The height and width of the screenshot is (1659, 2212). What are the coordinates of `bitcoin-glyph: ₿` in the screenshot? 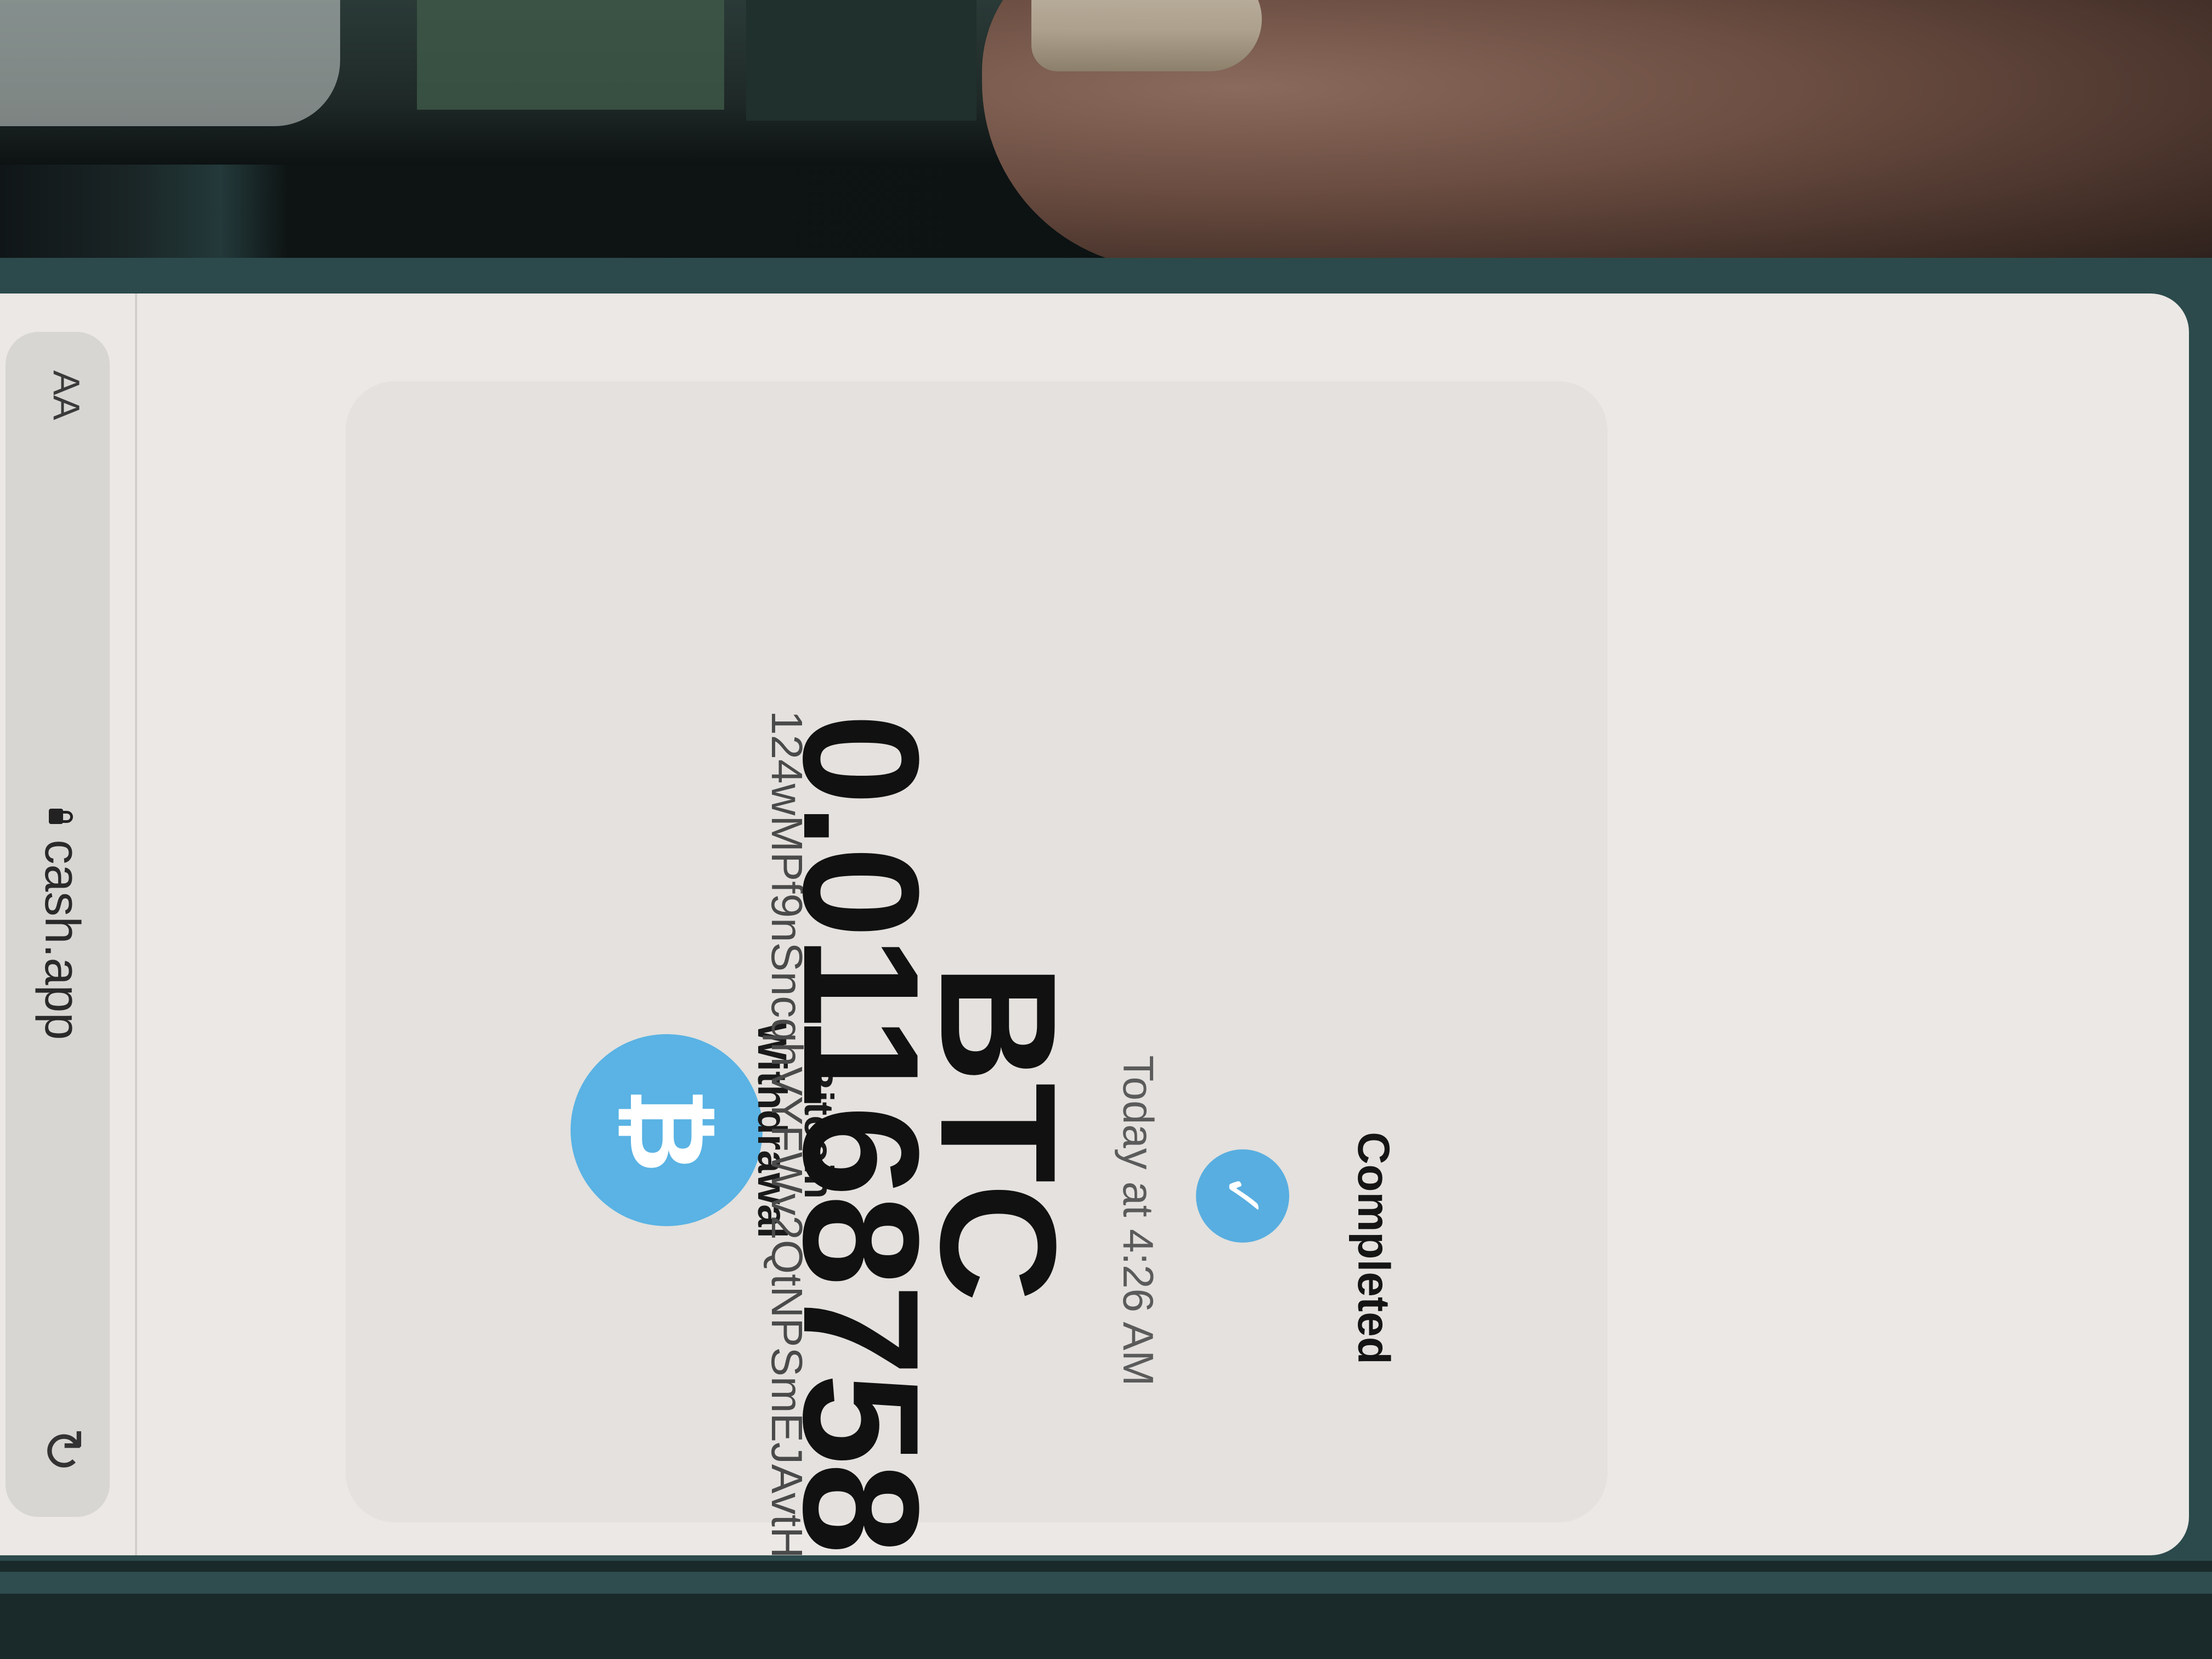 It's located at (666, 1130).